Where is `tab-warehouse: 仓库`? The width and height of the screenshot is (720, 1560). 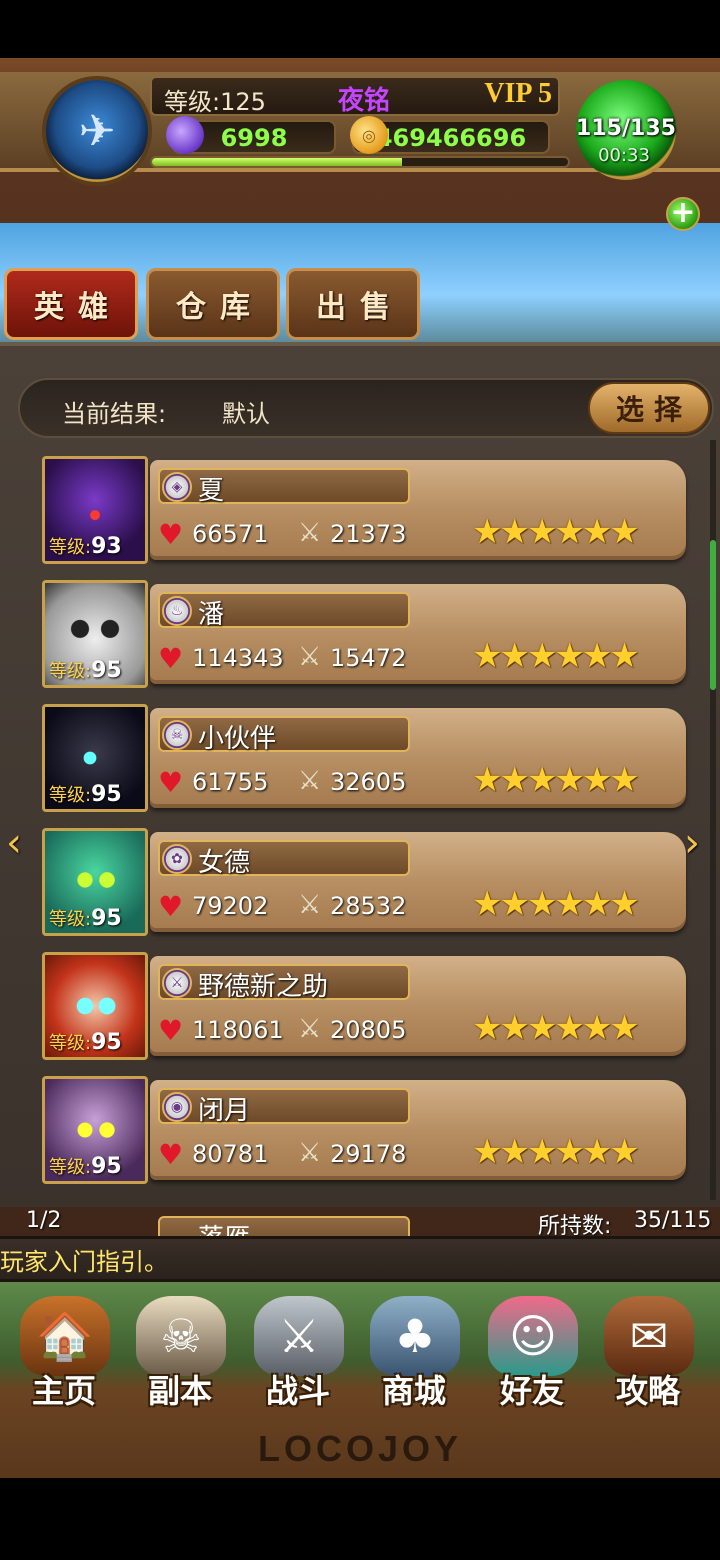 tab-warehouse: 仓库 is located at coordinates (213, 304).